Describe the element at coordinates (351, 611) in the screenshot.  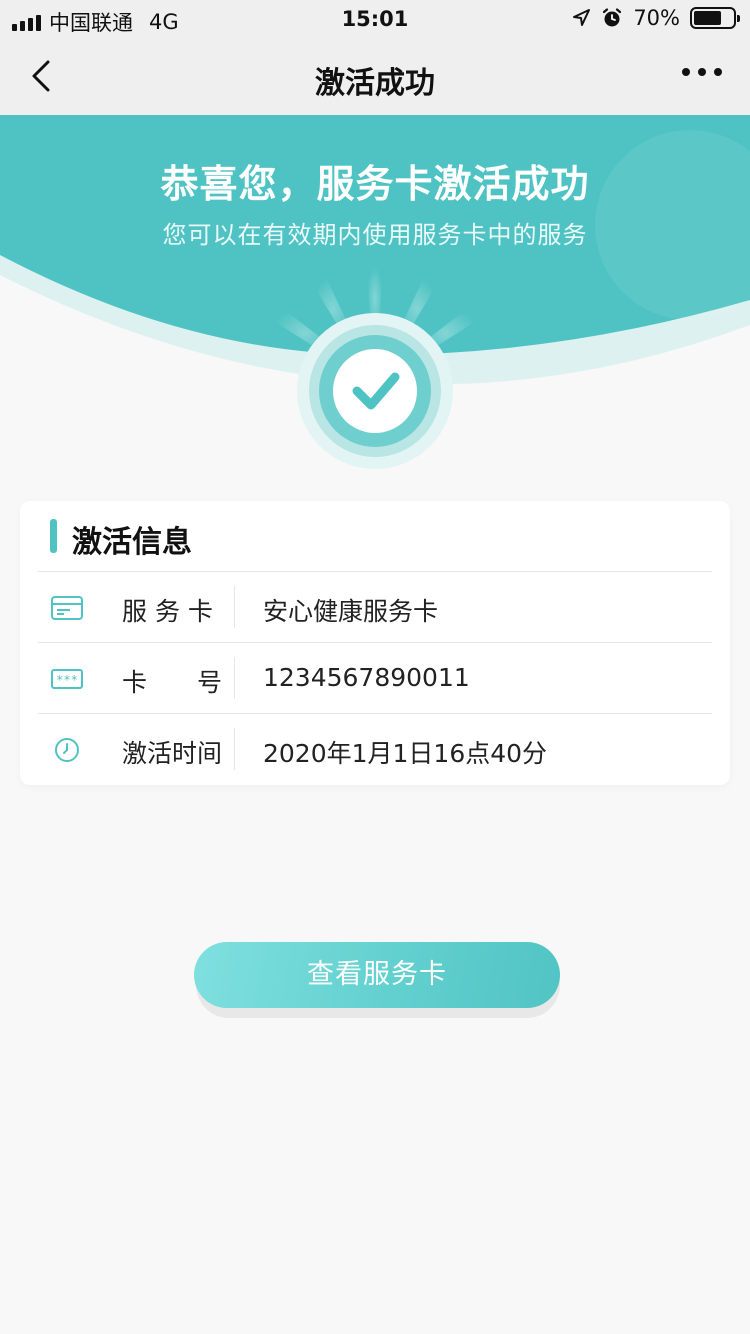
I see `service-card-name: 安心健康服务卡` at that location.